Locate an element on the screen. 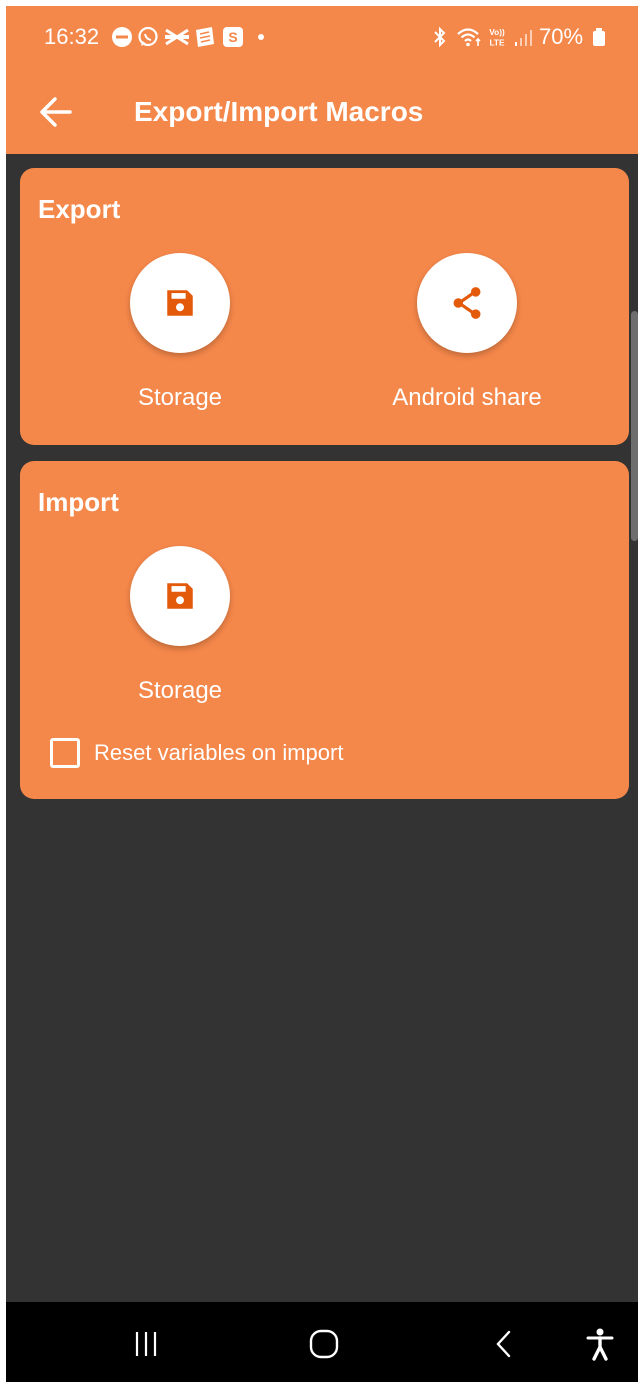 The image size is (638, 1382). s-app-icon: S is located at coordinates (233, 37).